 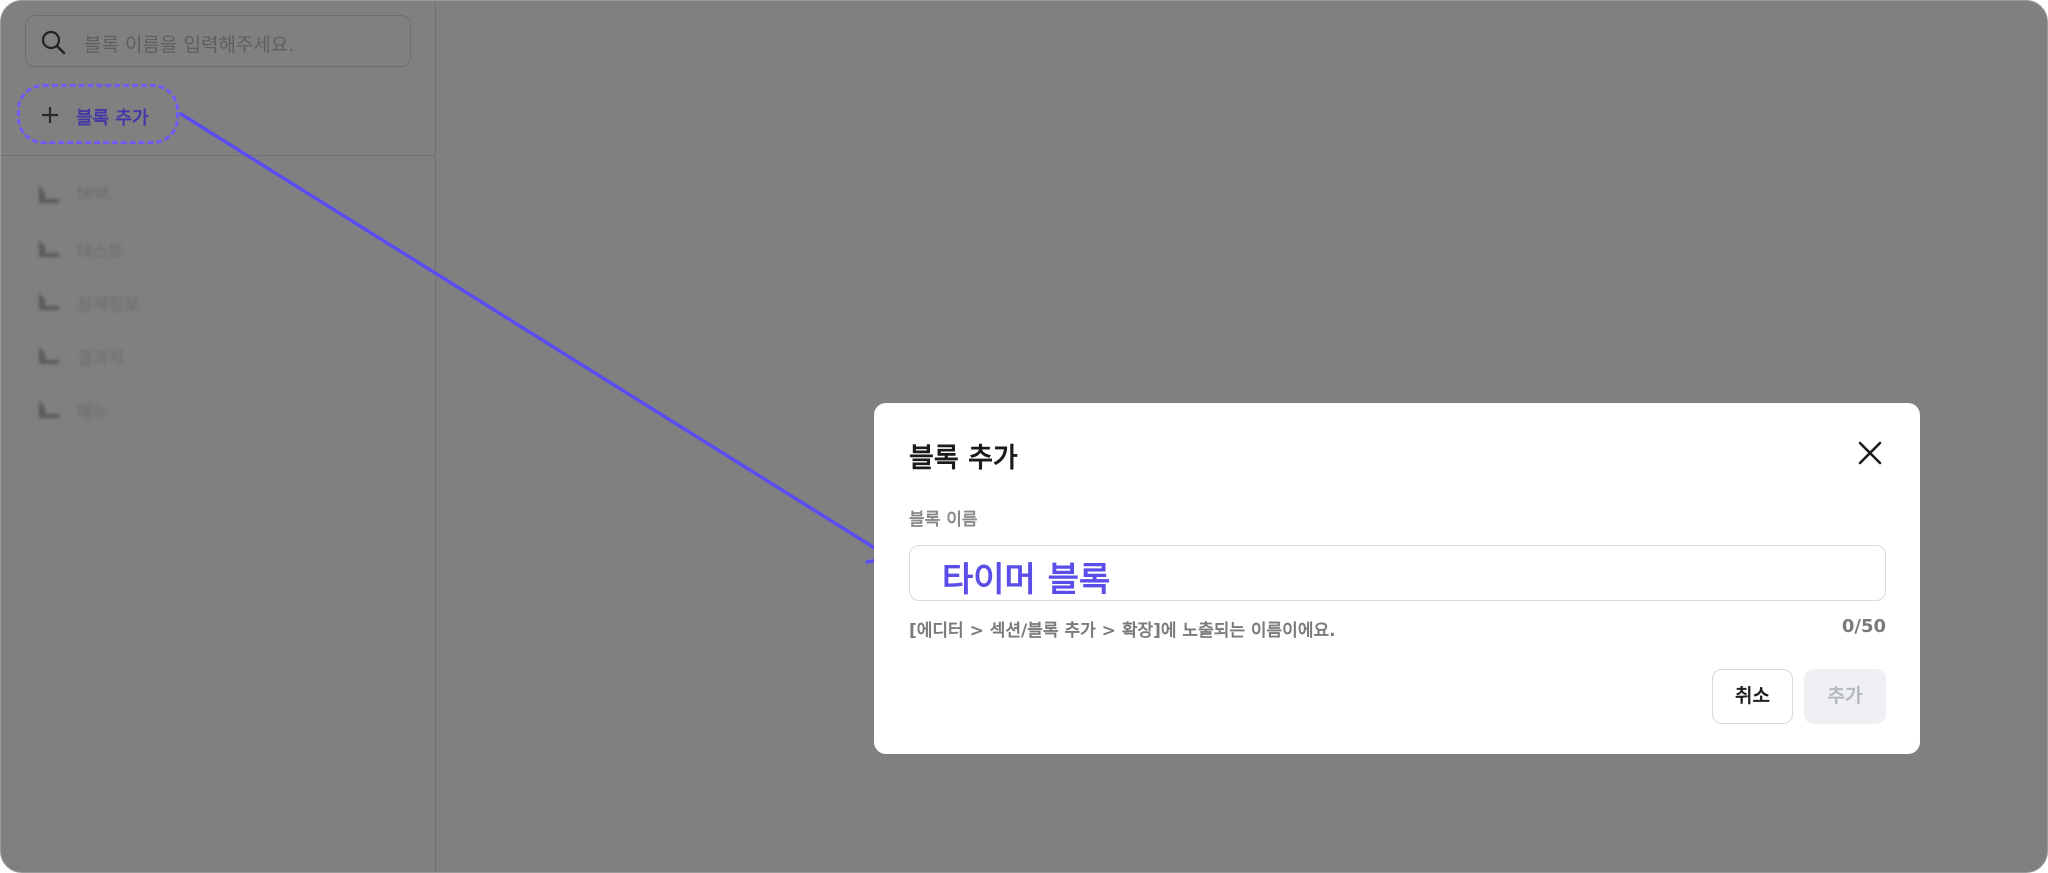 What do you see at coordinates (1870, 453) in the screenshot?
I see `close-icon` at bounding box center [1870, 453].